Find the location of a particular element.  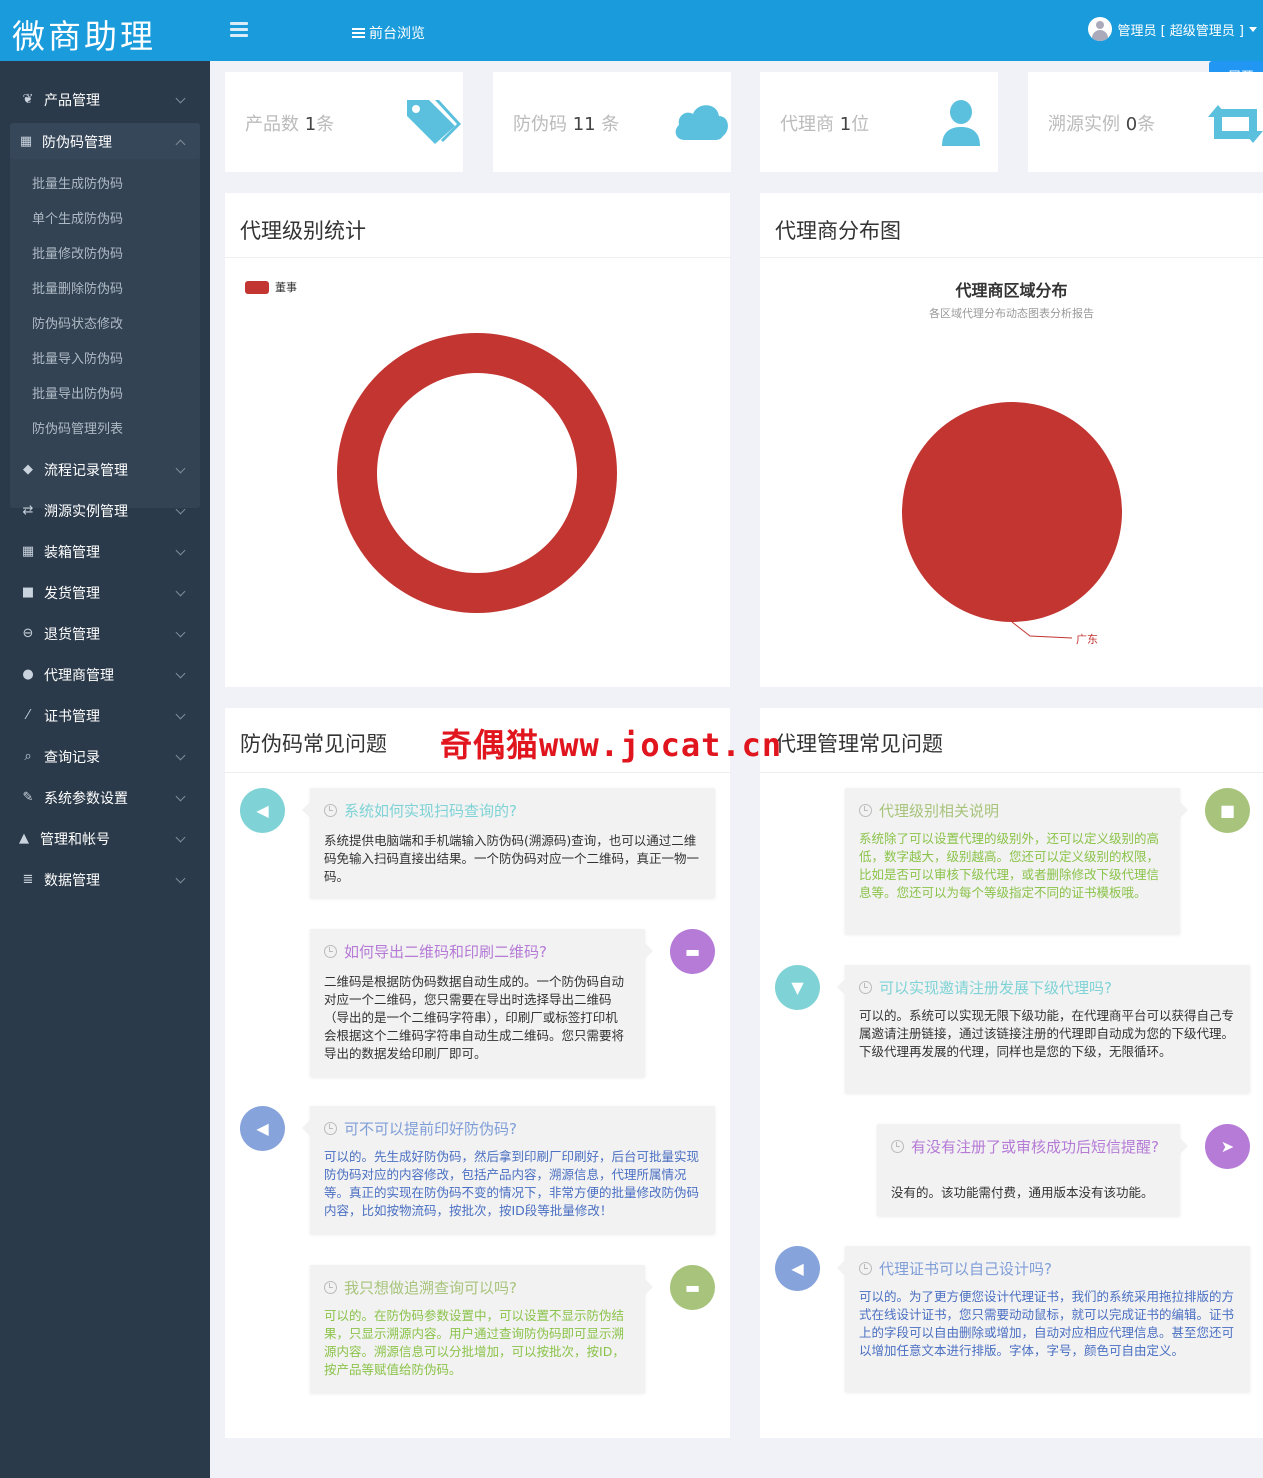

sidebar-item-label: 防伪码管理 is located at coordinates (77, 142).